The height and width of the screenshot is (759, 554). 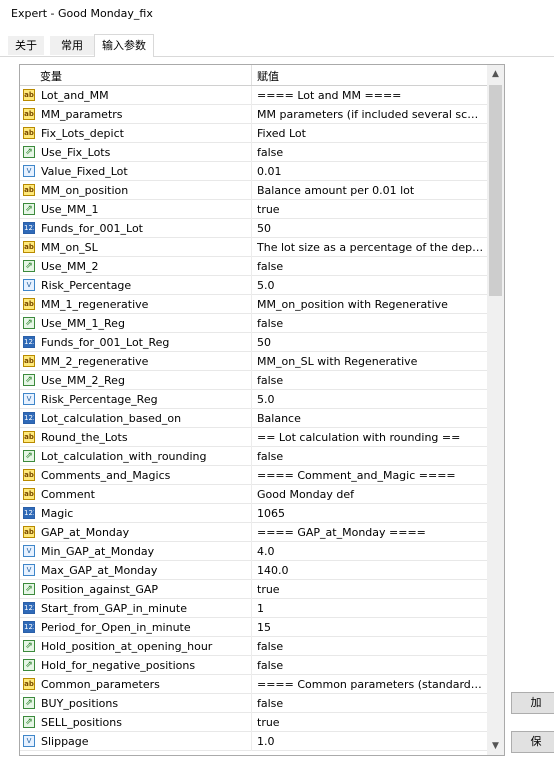 What do you see at coordinates (253, 285) in the screenshot?
I see `table-row: V Risk_Percentage 5.0` at bounding box center [253, 285].